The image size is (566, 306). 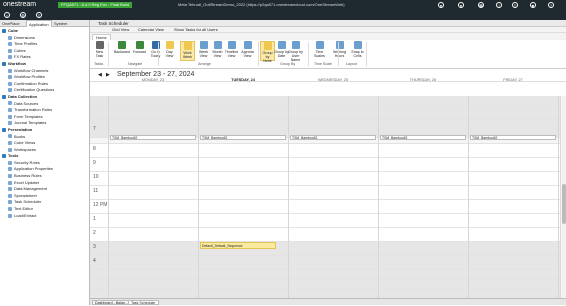 I want to click on tree-item: Load/Extract, so click(x=44, y=216).